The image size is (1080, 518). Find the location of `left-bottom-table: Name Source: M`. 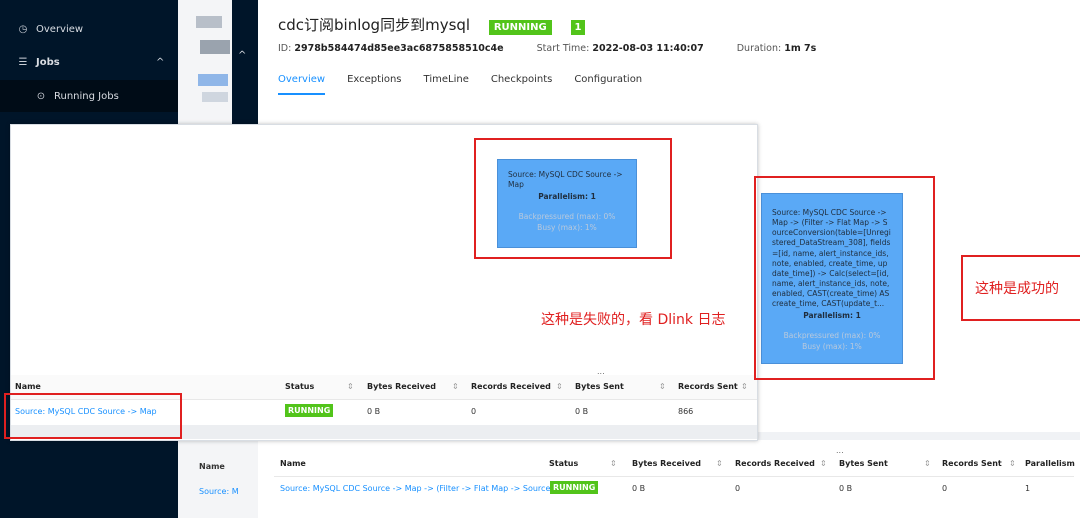

left-bottom-table: Name Source: M is located at coordinates (218, 479).